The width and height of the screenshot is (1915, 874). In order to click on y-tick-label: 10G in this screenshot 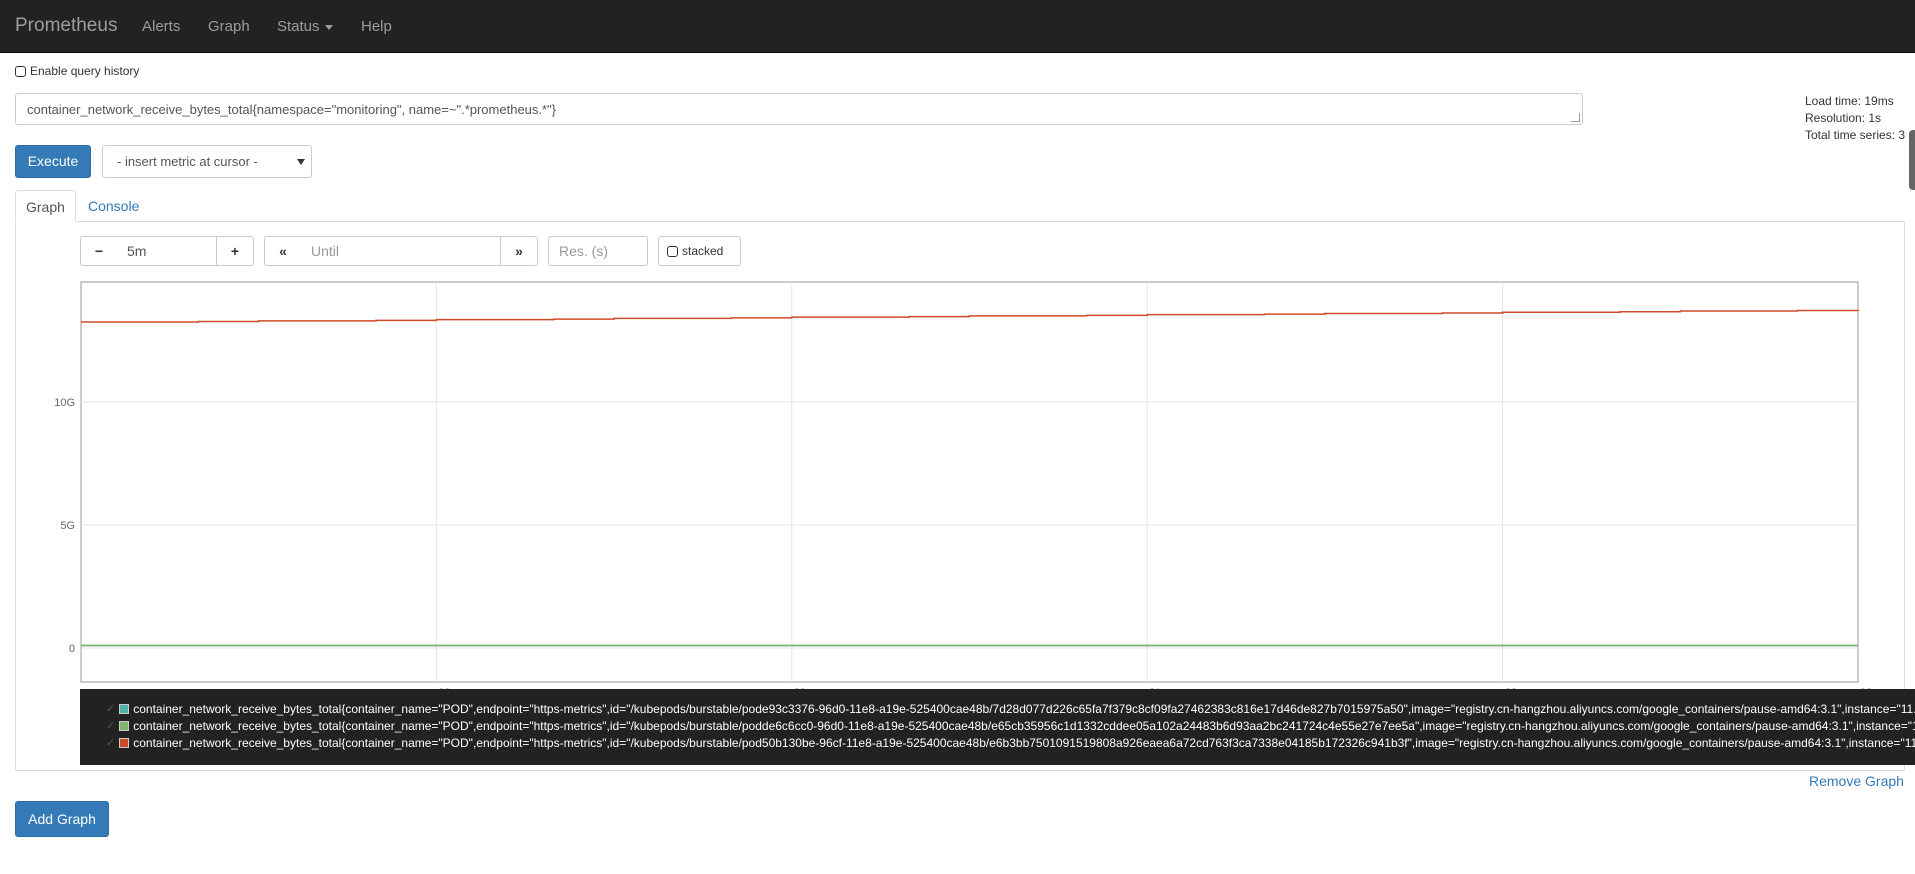, I will do `click(64, 403)`.